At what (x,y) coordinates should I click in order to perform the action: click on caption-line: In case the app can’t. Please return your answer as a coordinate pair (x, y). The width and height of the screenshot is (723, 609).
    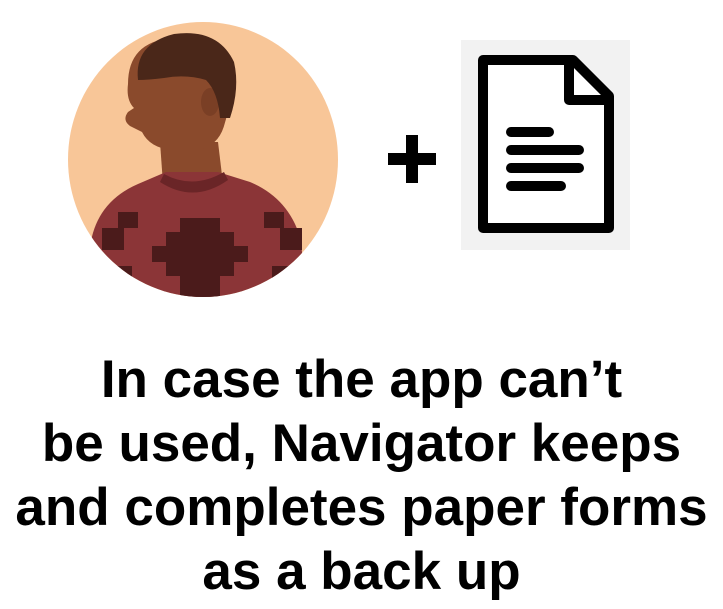
    Looking at the image, I should click on (361, 379).